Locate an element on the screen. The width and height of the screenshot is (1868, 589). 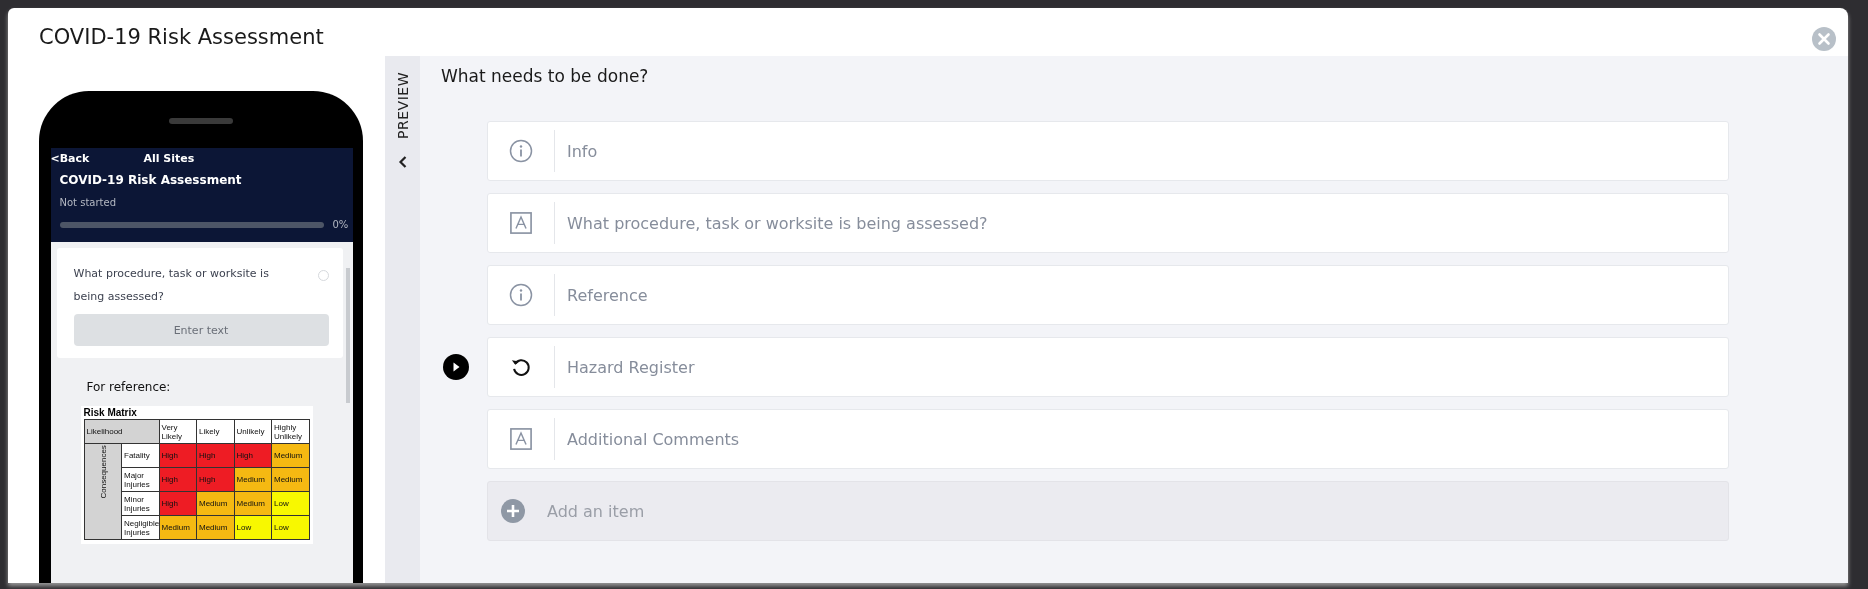
form-item: Additional Comments is located at coordinates (1108, 439).